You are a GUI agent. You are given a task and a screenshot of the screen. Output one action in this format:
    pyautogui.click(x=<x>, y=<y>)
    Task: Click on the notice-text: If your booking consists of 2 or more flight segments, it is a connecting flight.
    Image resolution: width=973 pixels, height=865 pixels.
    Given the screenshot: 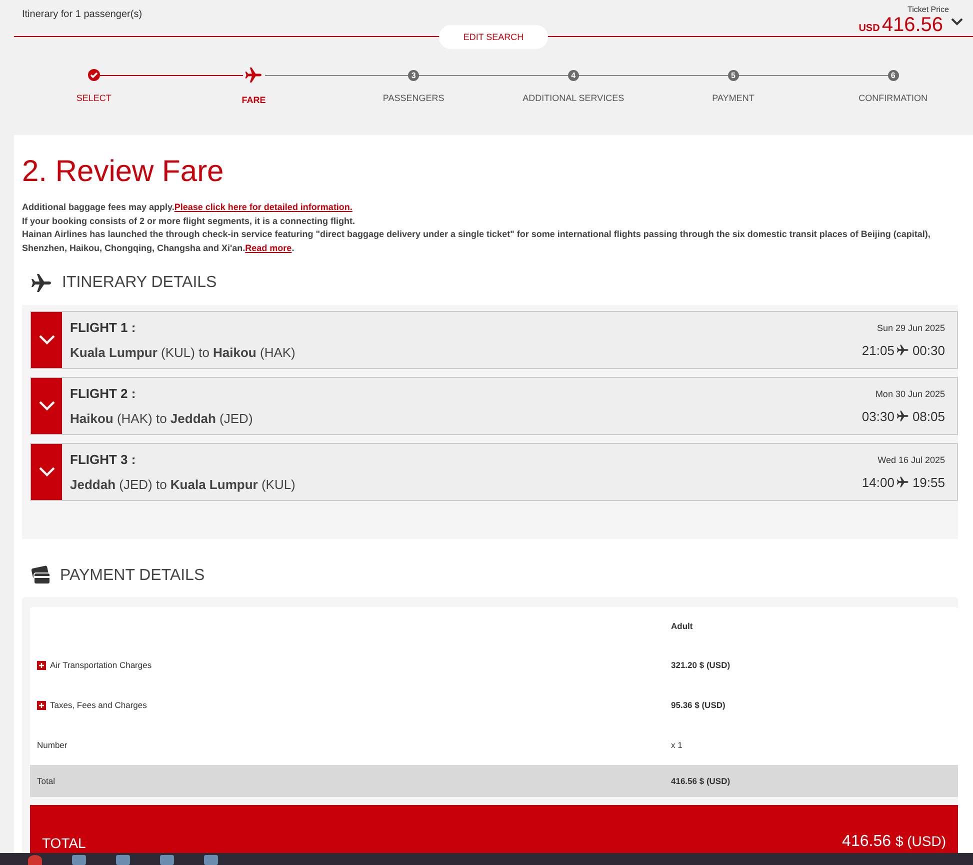 What is the action you would take?
    pyautogui.click(x=189, y=221)
    